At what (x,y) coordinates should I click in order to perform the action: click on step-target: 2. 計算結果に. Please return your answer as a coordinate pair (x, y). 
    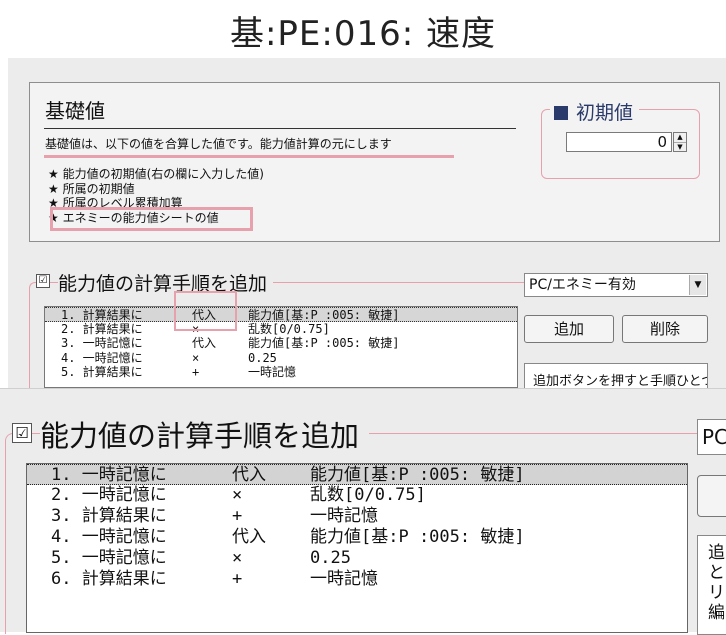
    Looking at the image, I should click on (102, 328).